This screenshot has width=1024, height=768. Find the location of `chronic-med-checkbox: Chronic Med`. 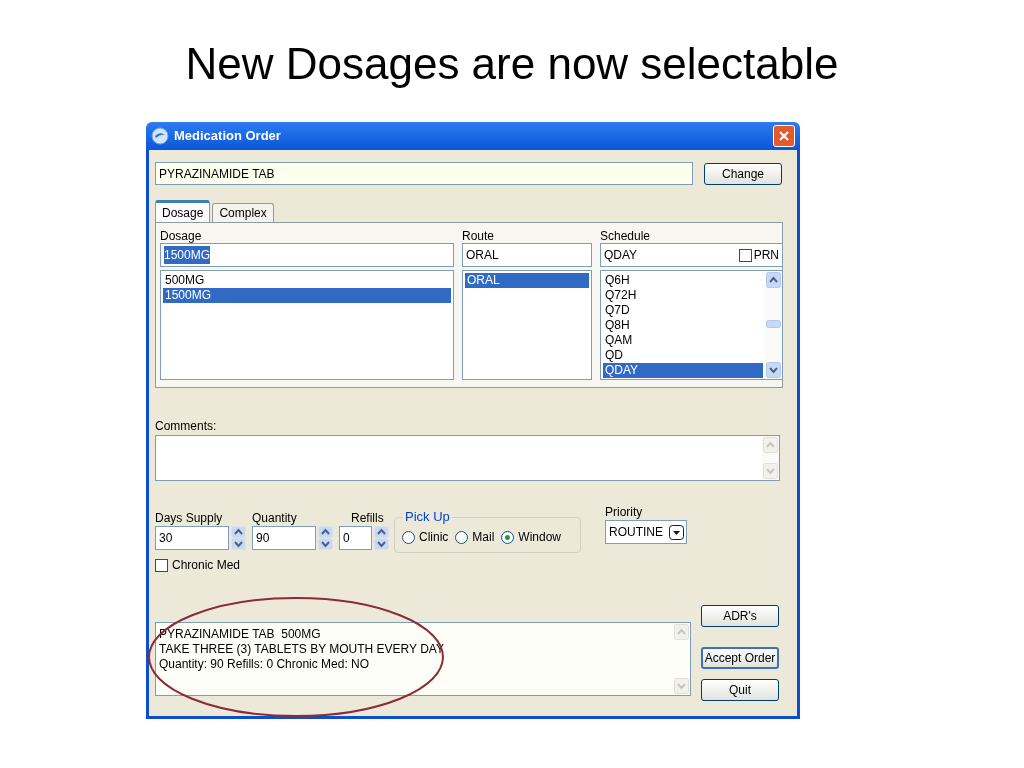

chronic-med-checkbox: Chronic Med is located at coordinates (272, 565).